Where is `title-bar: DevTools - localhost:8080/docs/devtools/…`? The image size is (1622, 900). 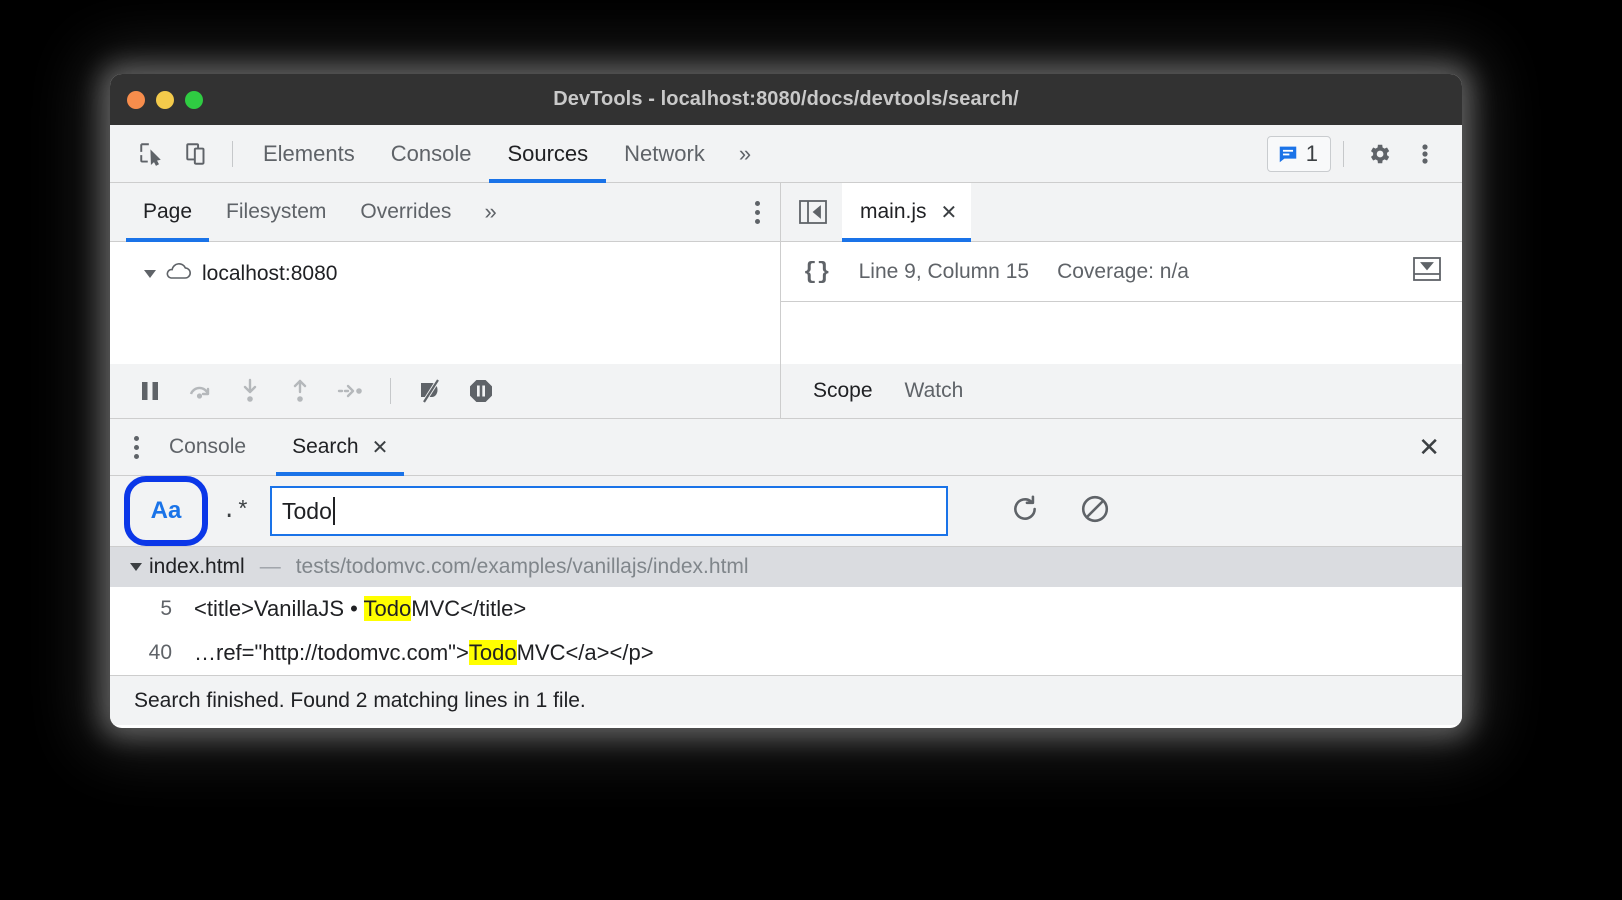 title-bar: DevTools - localhost:8080/docs/devtools/… is located at coordinates (786, 99).